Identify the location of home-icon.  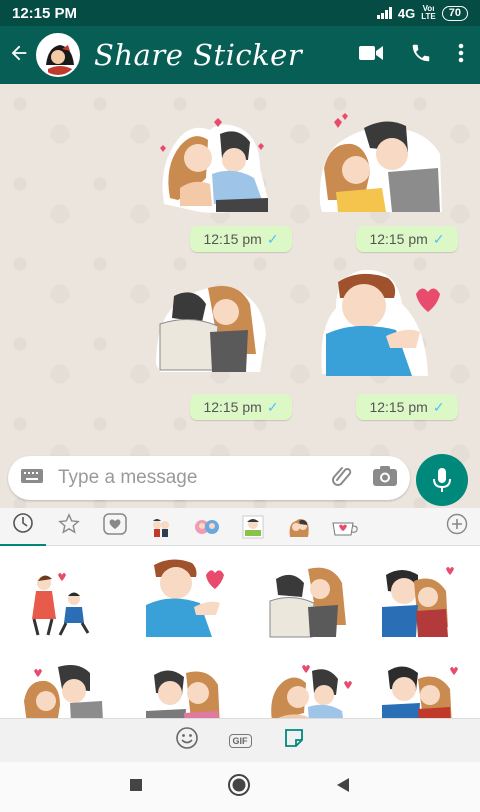
(239, 787).